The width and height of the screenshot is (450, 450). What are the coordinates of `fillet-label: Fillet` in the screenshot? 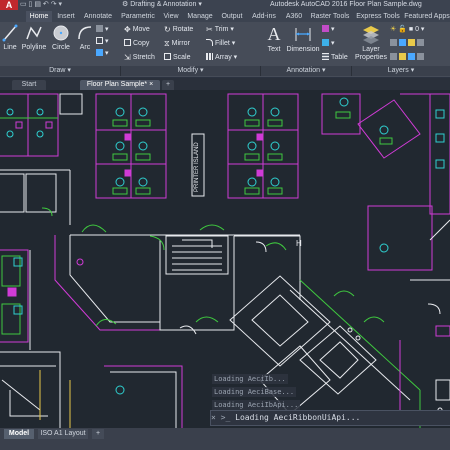 It's located at (222, 43).